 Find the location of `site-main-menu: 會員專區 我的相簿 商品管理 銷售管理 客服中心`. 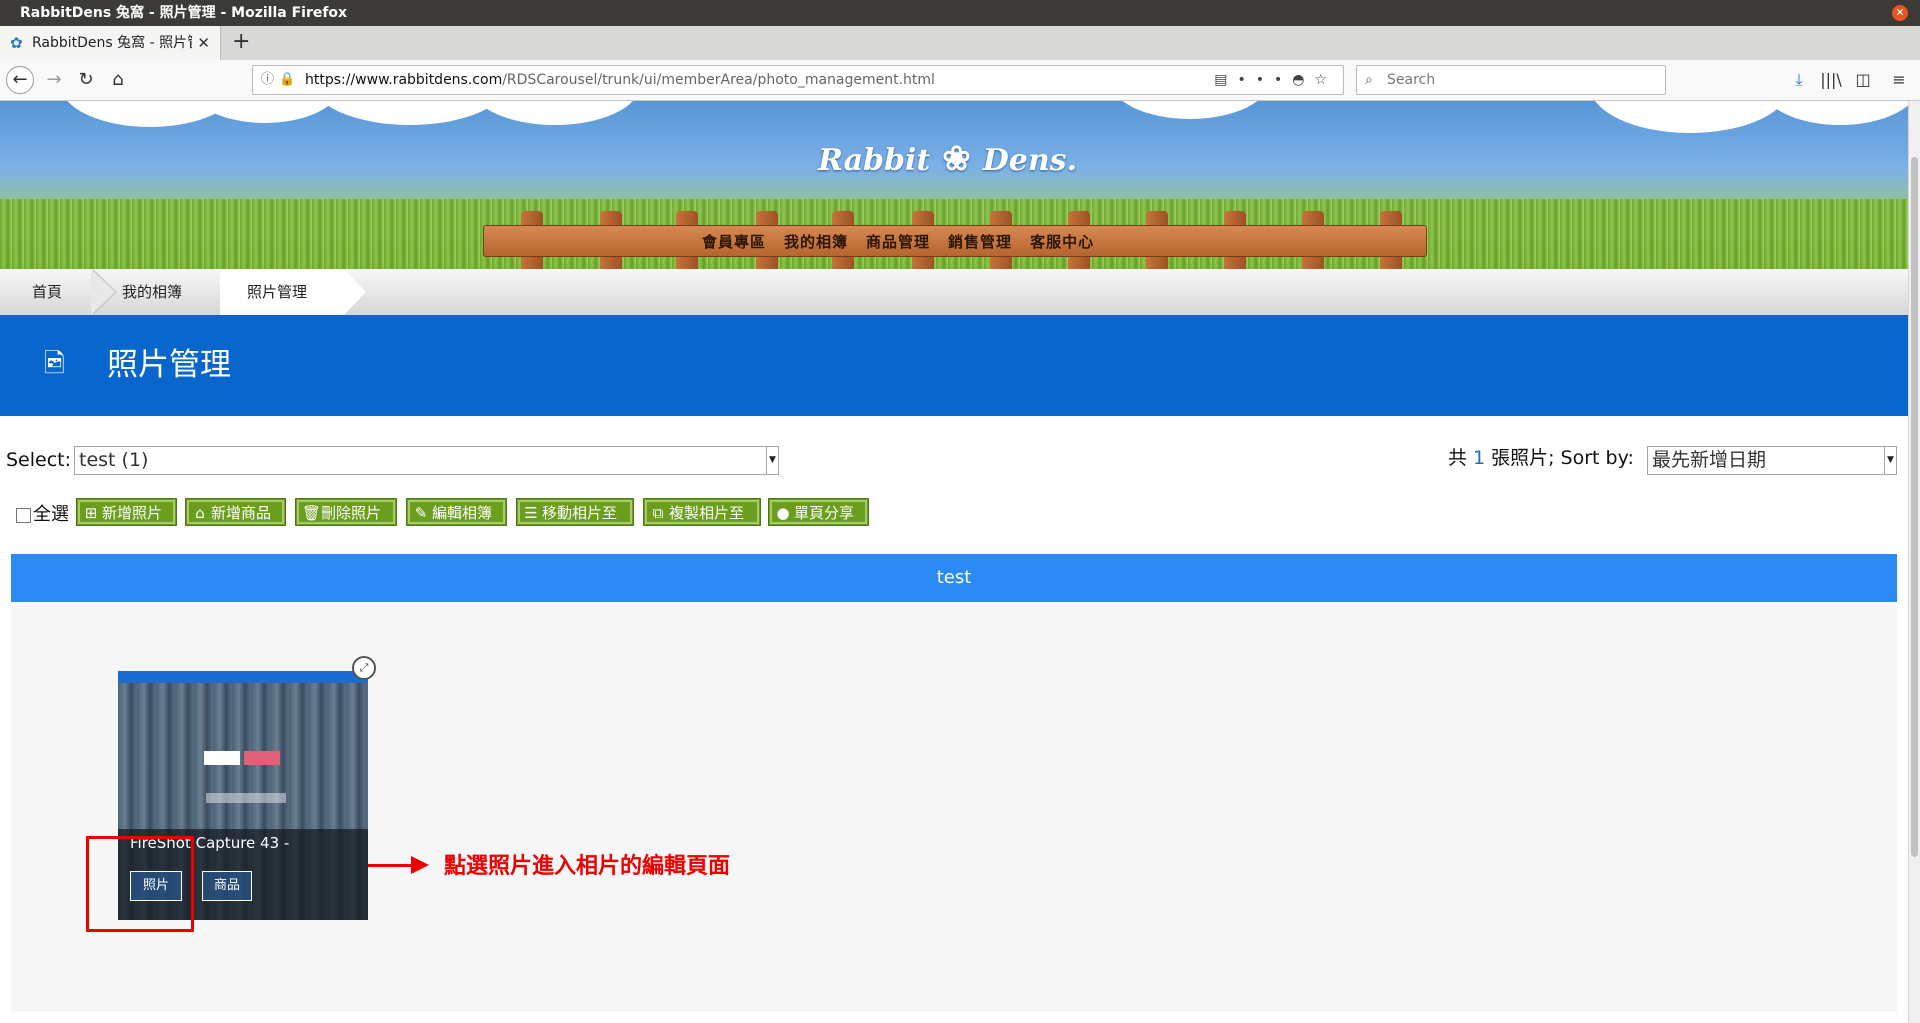

site-main-menu: 會員專區 我的相簿 商品管理 銷售管理 客服中心 is located at coordinates (907, 241).